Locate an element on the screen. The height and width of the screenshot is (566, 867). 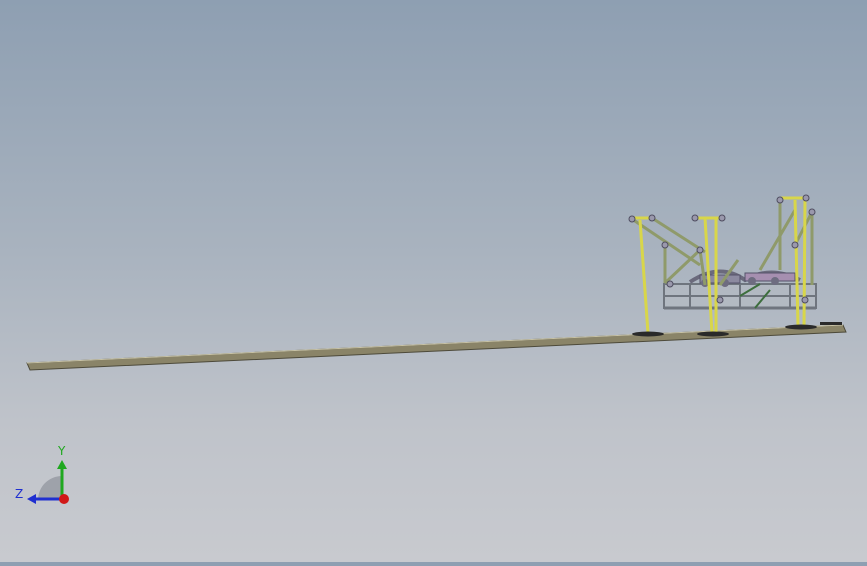
z-axis-label: Z is located at coordinates (19, 494).